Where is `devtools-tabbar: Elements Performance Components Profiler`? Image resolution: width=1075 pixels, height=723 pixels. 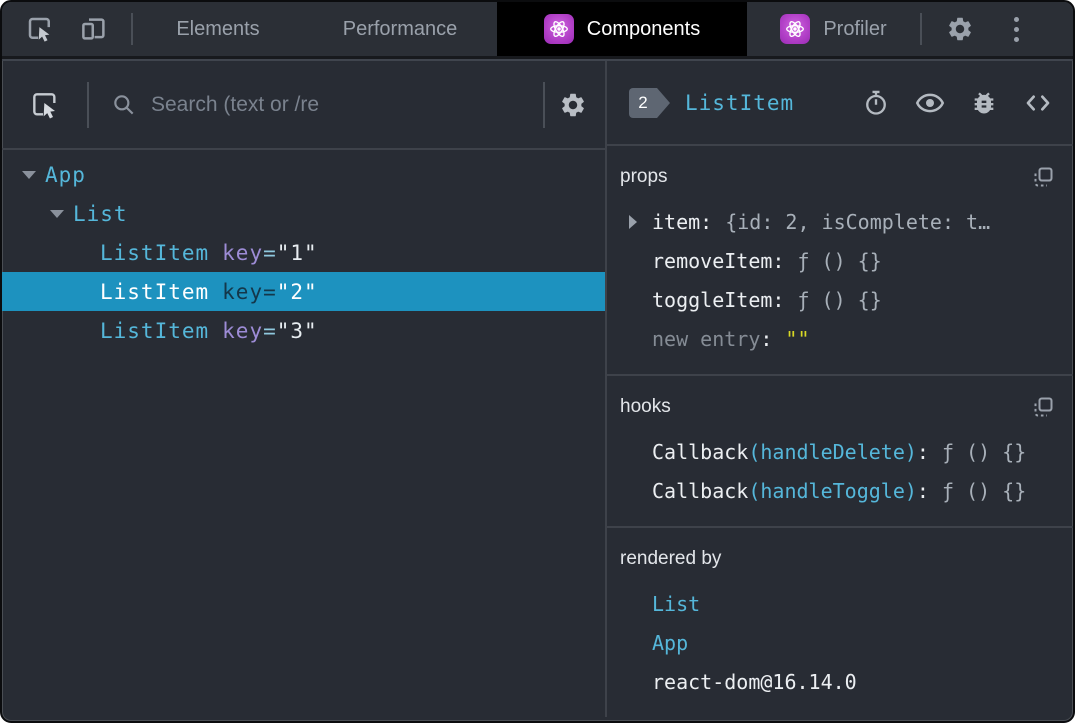 devtools-tabbar: Elements Performance Components Profiler is located at coordinates (537, 30).